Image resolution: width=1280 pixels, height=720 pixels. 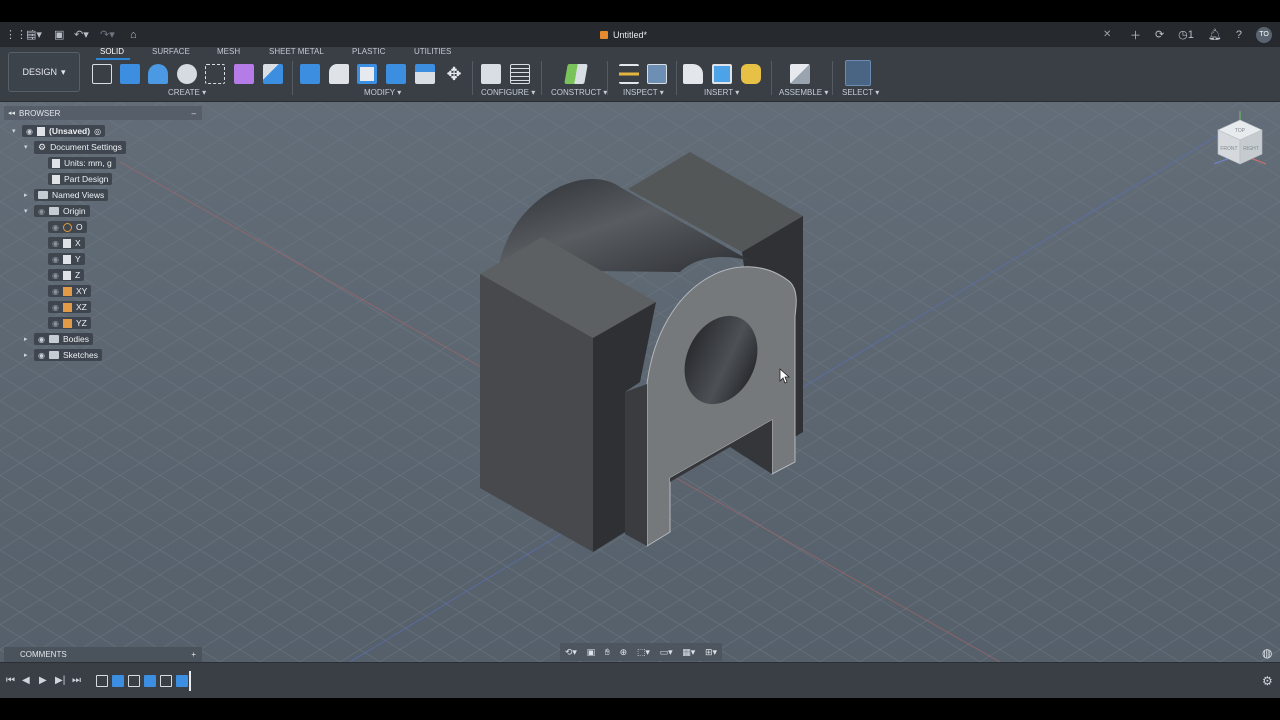 What do you see at coordinates (102, 74) in the screenshot?
I see `create-sketch-icon` at bounding box center [102, 74].